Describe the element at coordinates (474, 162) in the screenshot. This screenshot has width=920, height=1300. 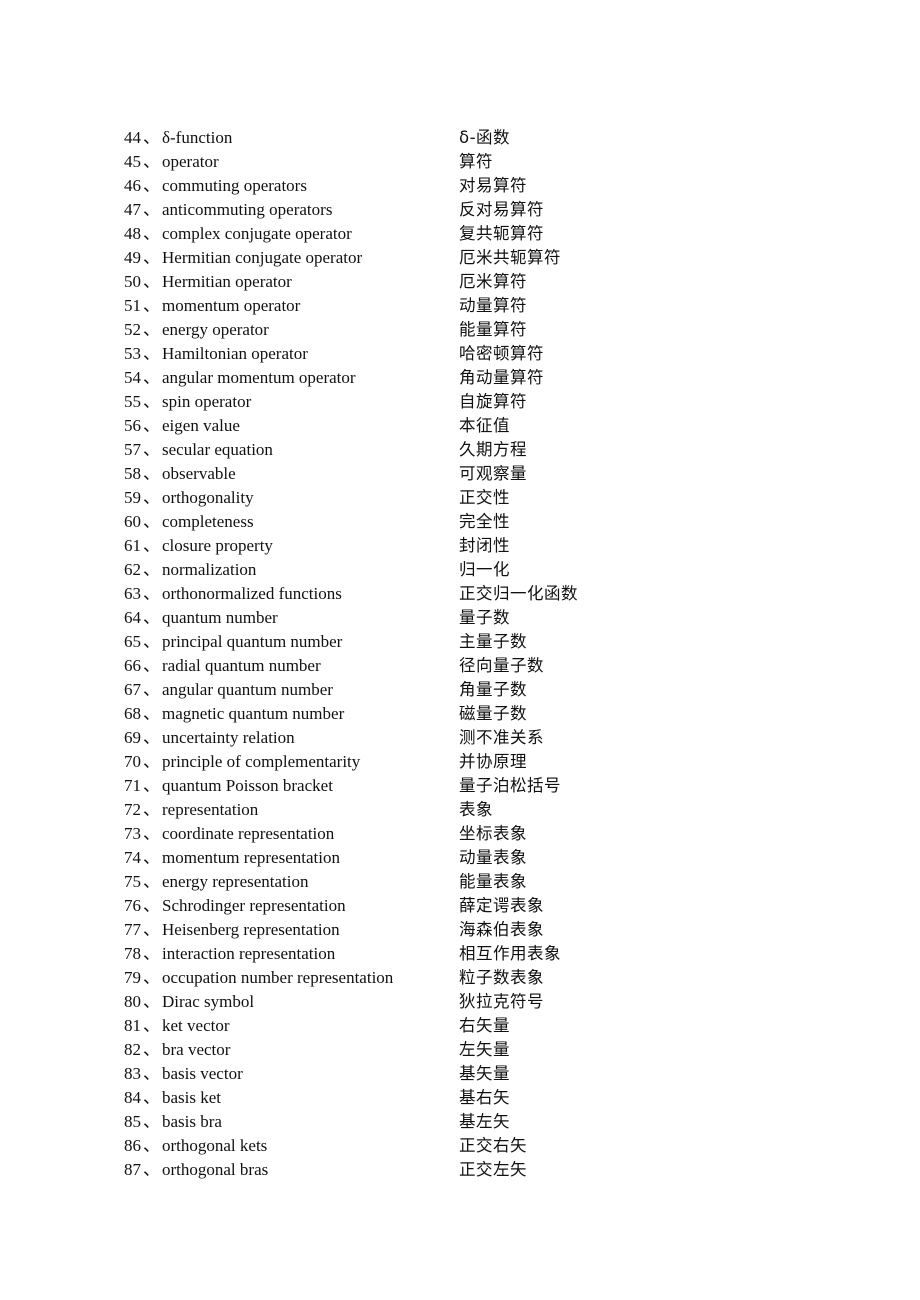
I see `glossary-entry: 45 、 operator 算符` at that location.